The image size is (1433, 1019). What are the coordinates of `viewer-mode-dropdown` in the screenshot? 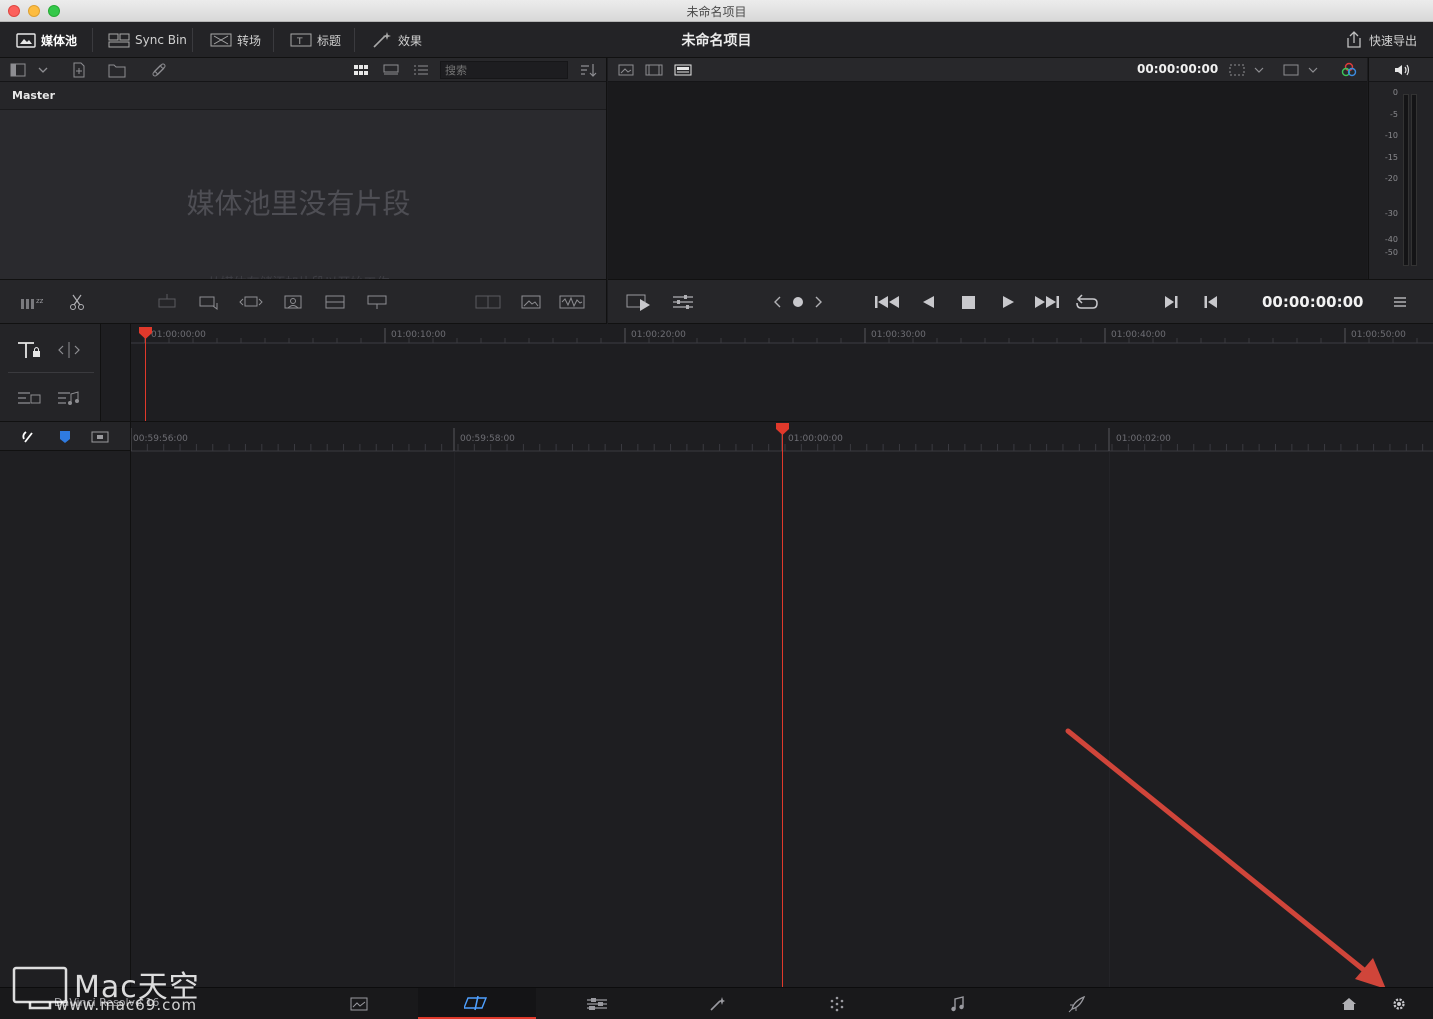 It's located at (1300, 70).